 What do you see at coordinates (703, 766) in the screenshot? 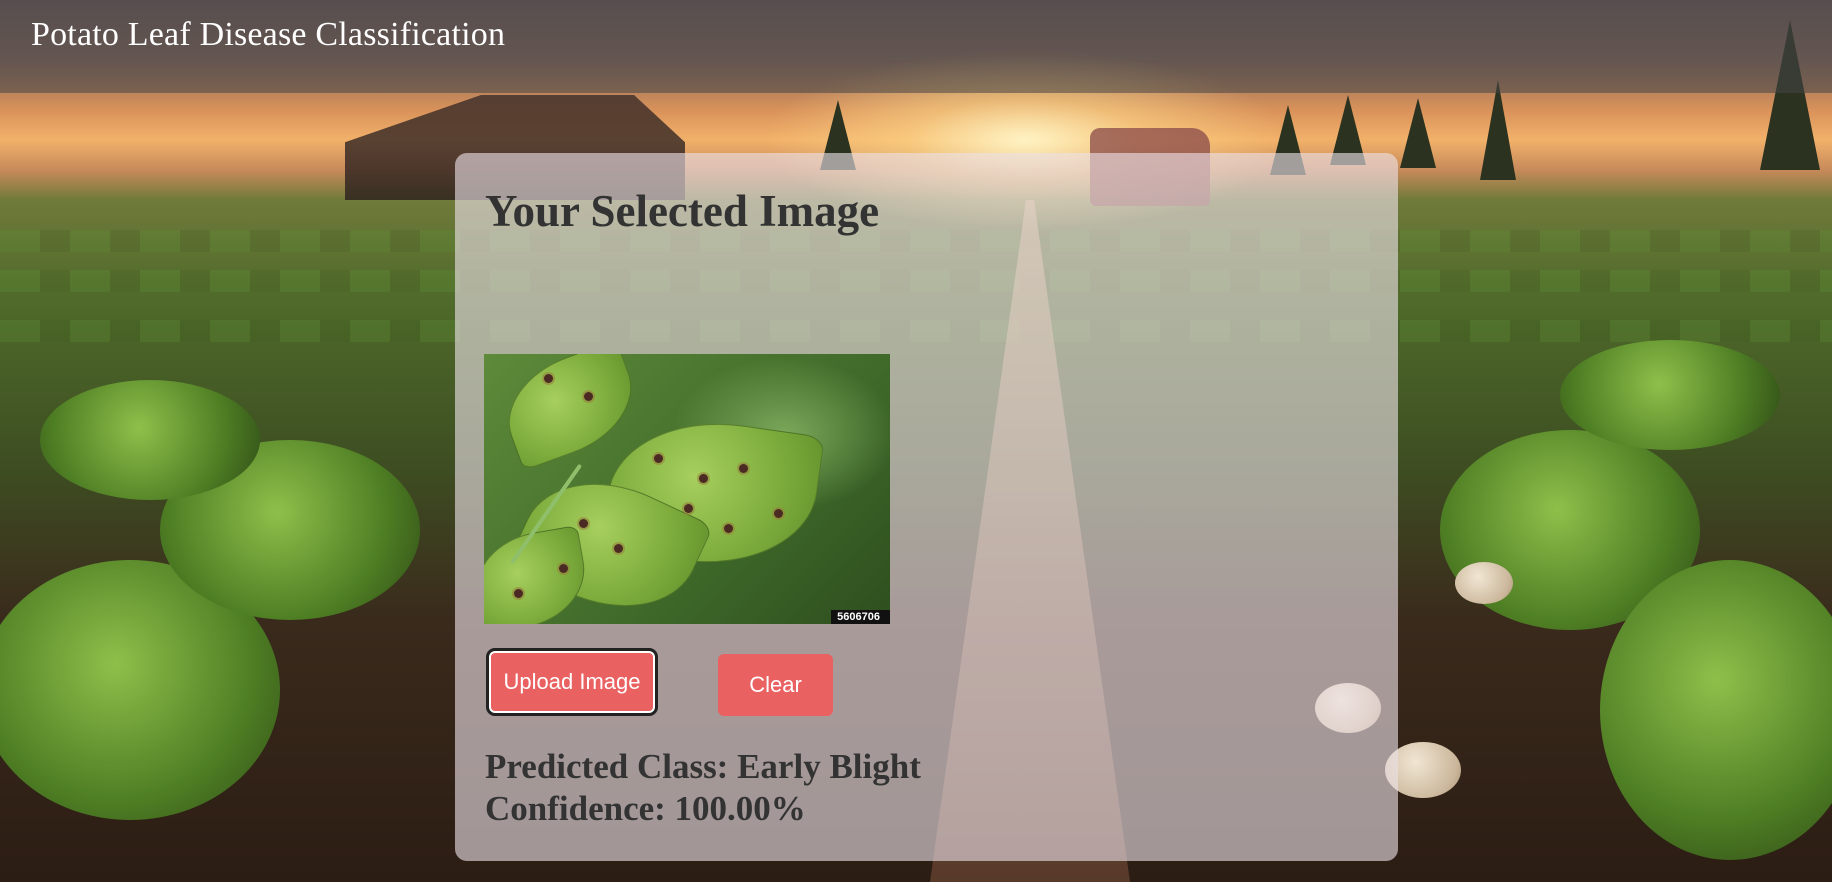
I see `predicted-class-text: Predicted Class: Early Blight` at bounding box center [703, 766].